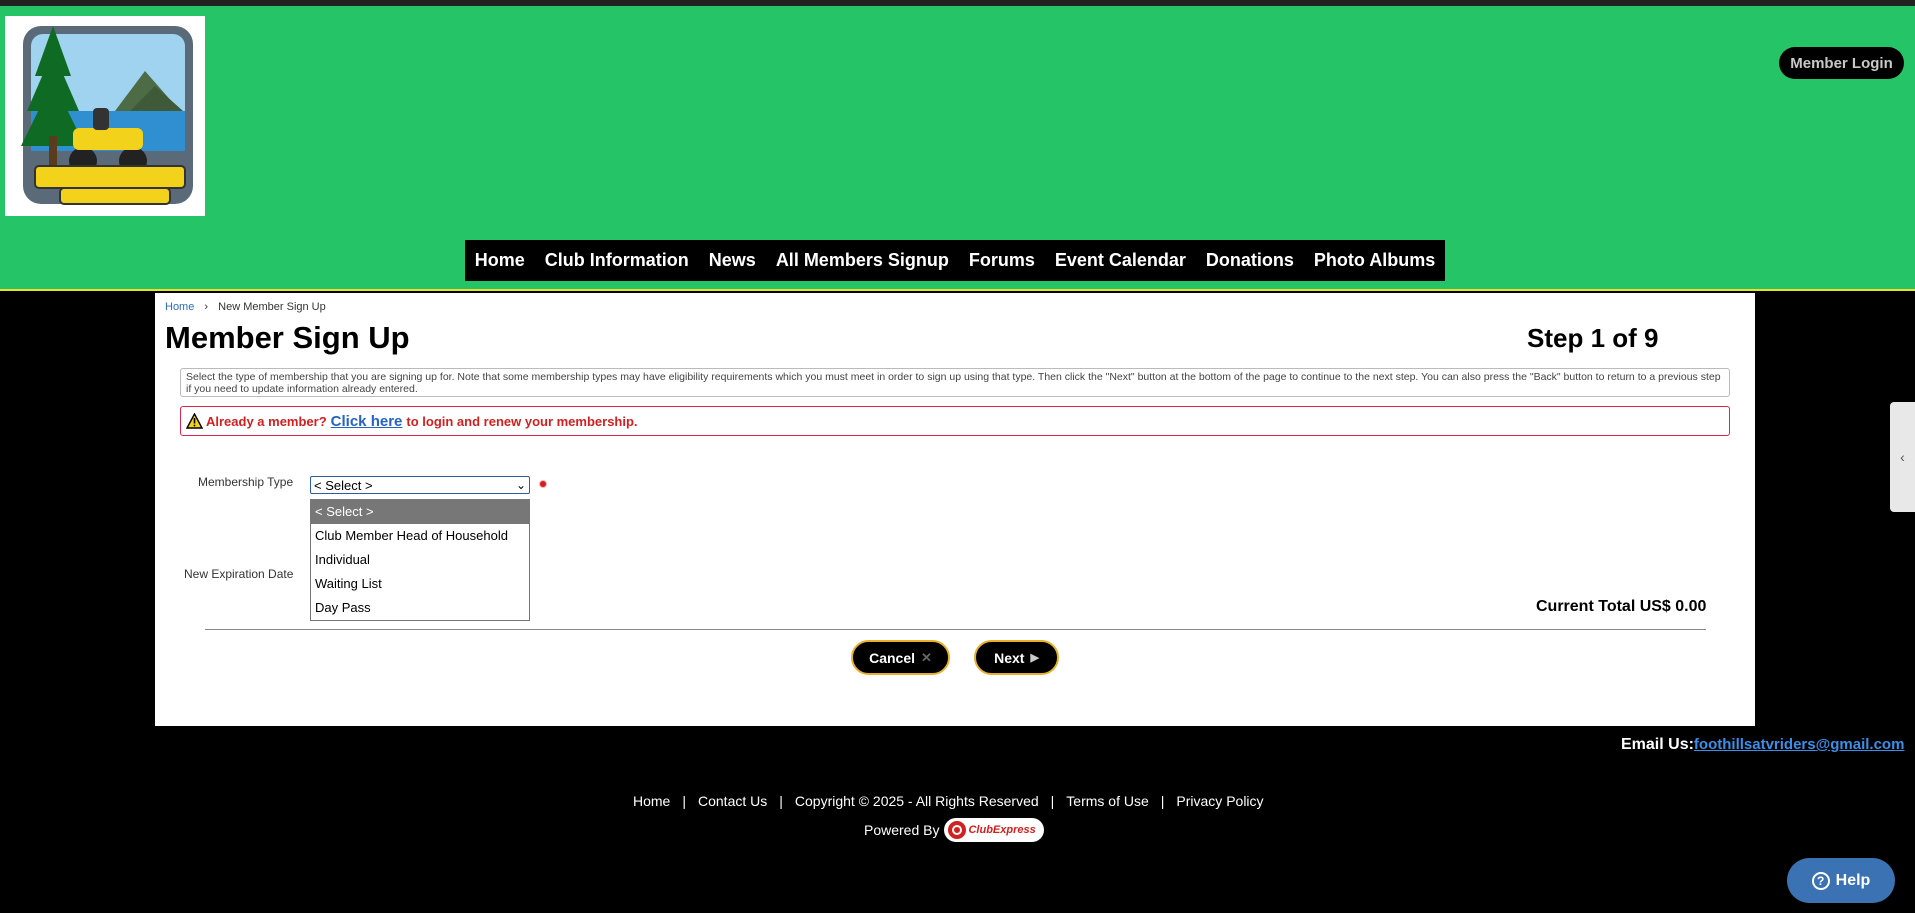 This screenshot has width=1915, height=913. I want to click on nav-news: News, so click(732, 260).